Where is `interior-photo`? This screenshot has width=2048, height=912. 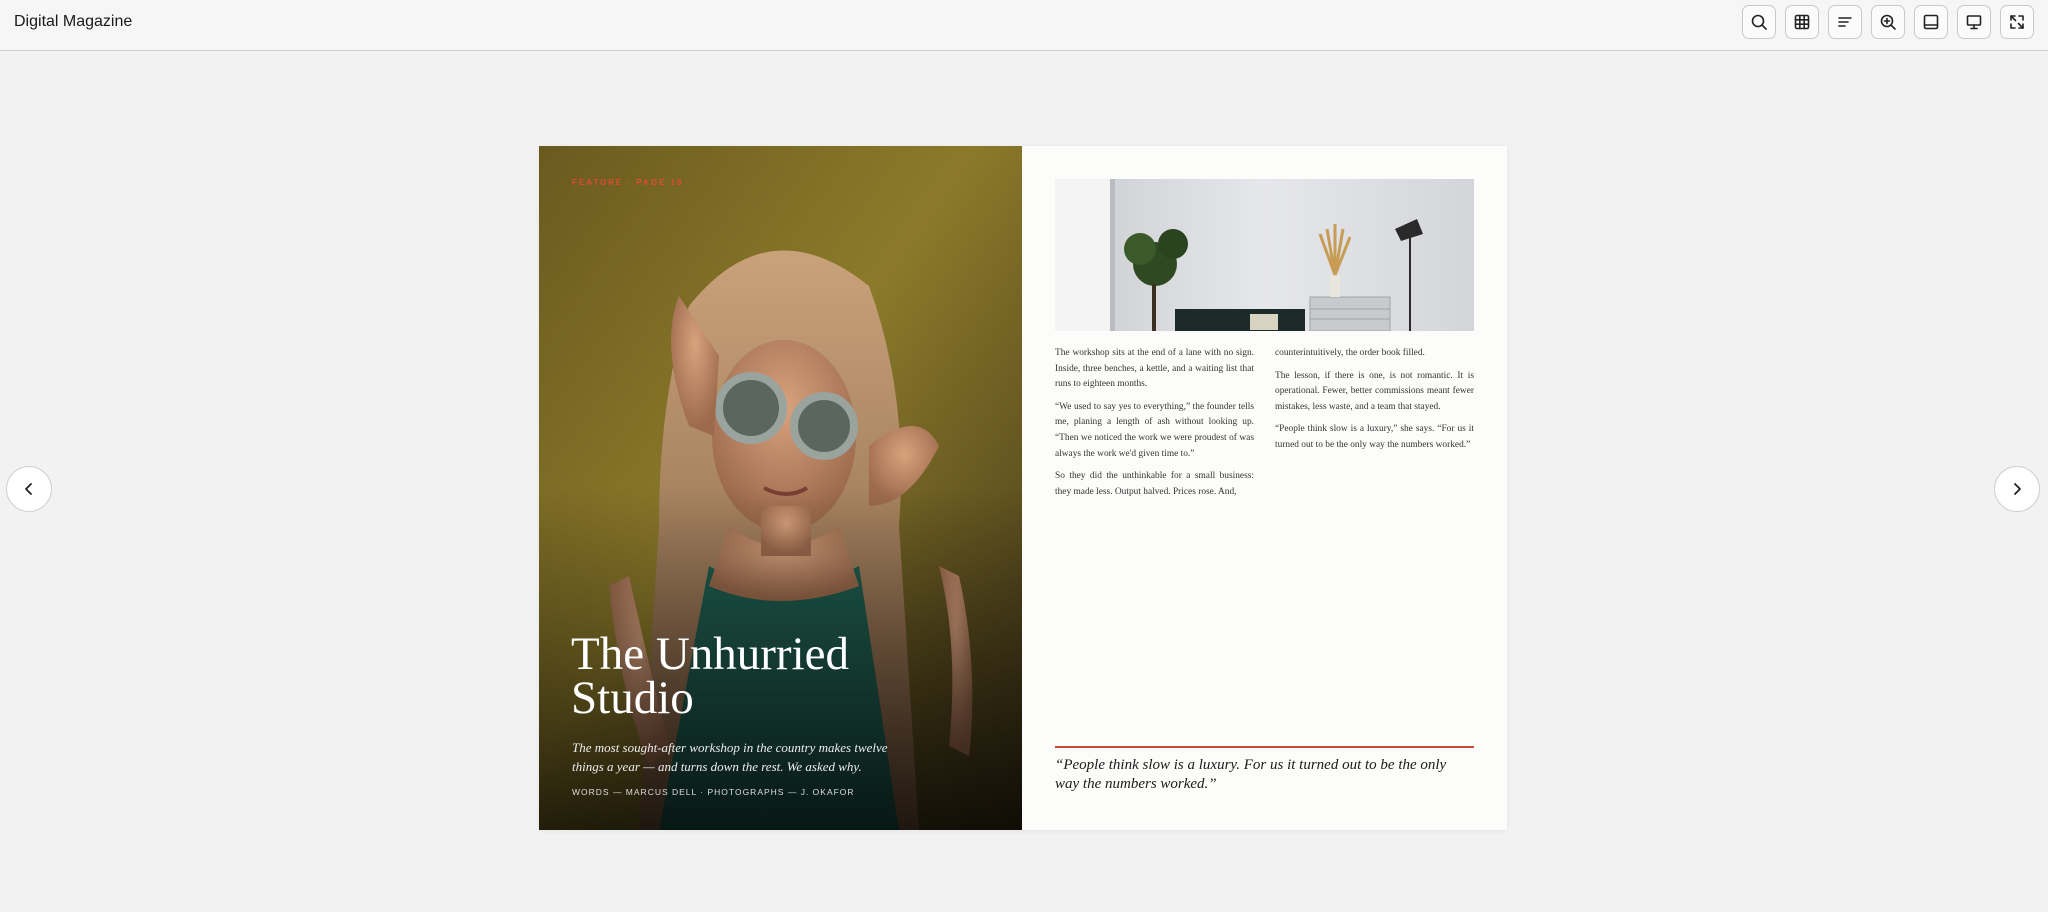
interior-photo is located at coordinates (1264, 255).